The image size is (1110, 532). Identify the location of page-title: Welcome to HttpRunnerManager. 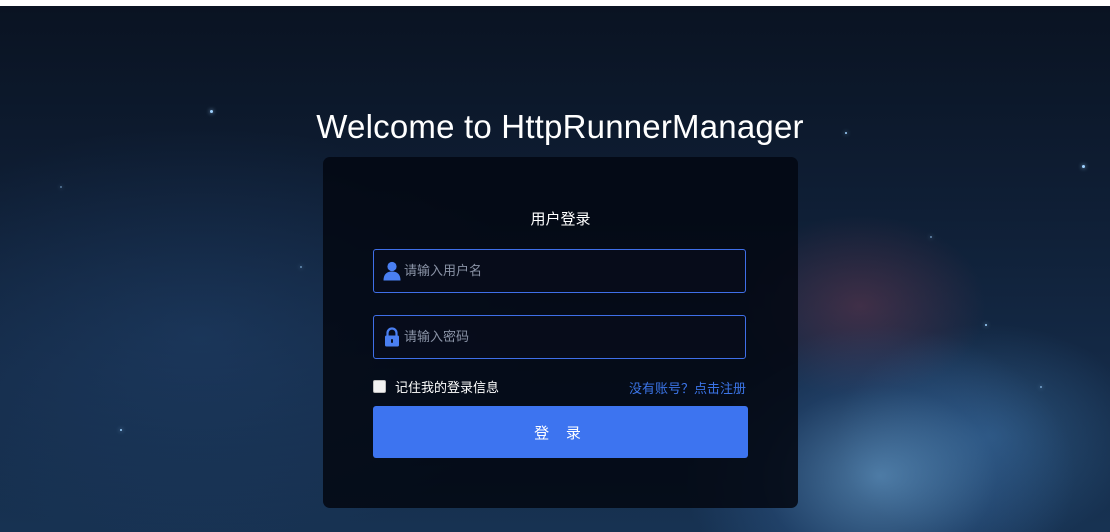
(560, 126).